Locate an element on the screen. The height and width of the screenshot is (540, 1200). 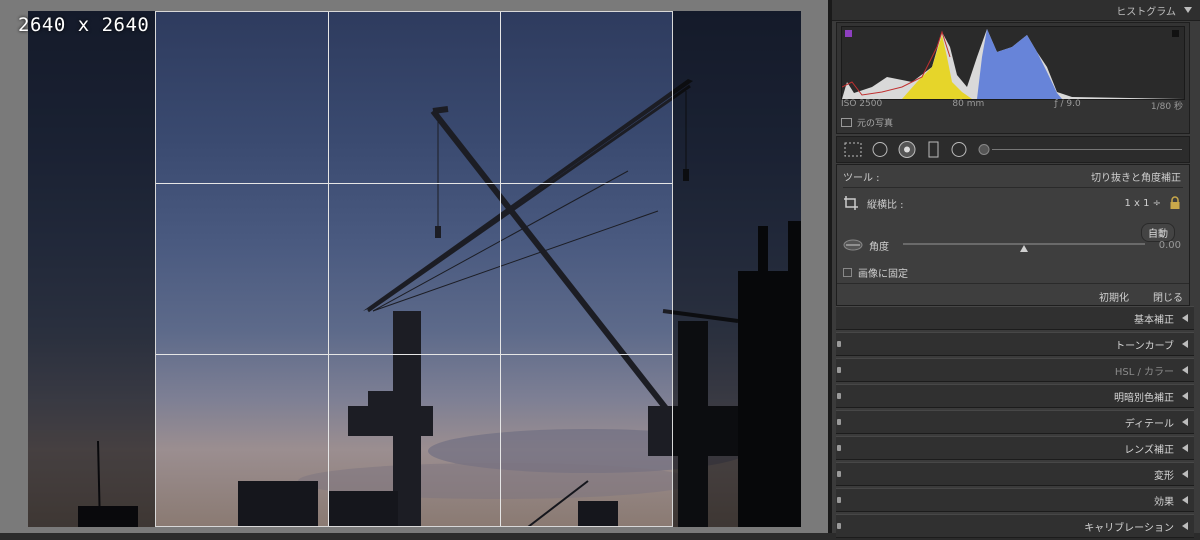
angle-row: 角度 0.00 is located at coordinates (1012, 245).